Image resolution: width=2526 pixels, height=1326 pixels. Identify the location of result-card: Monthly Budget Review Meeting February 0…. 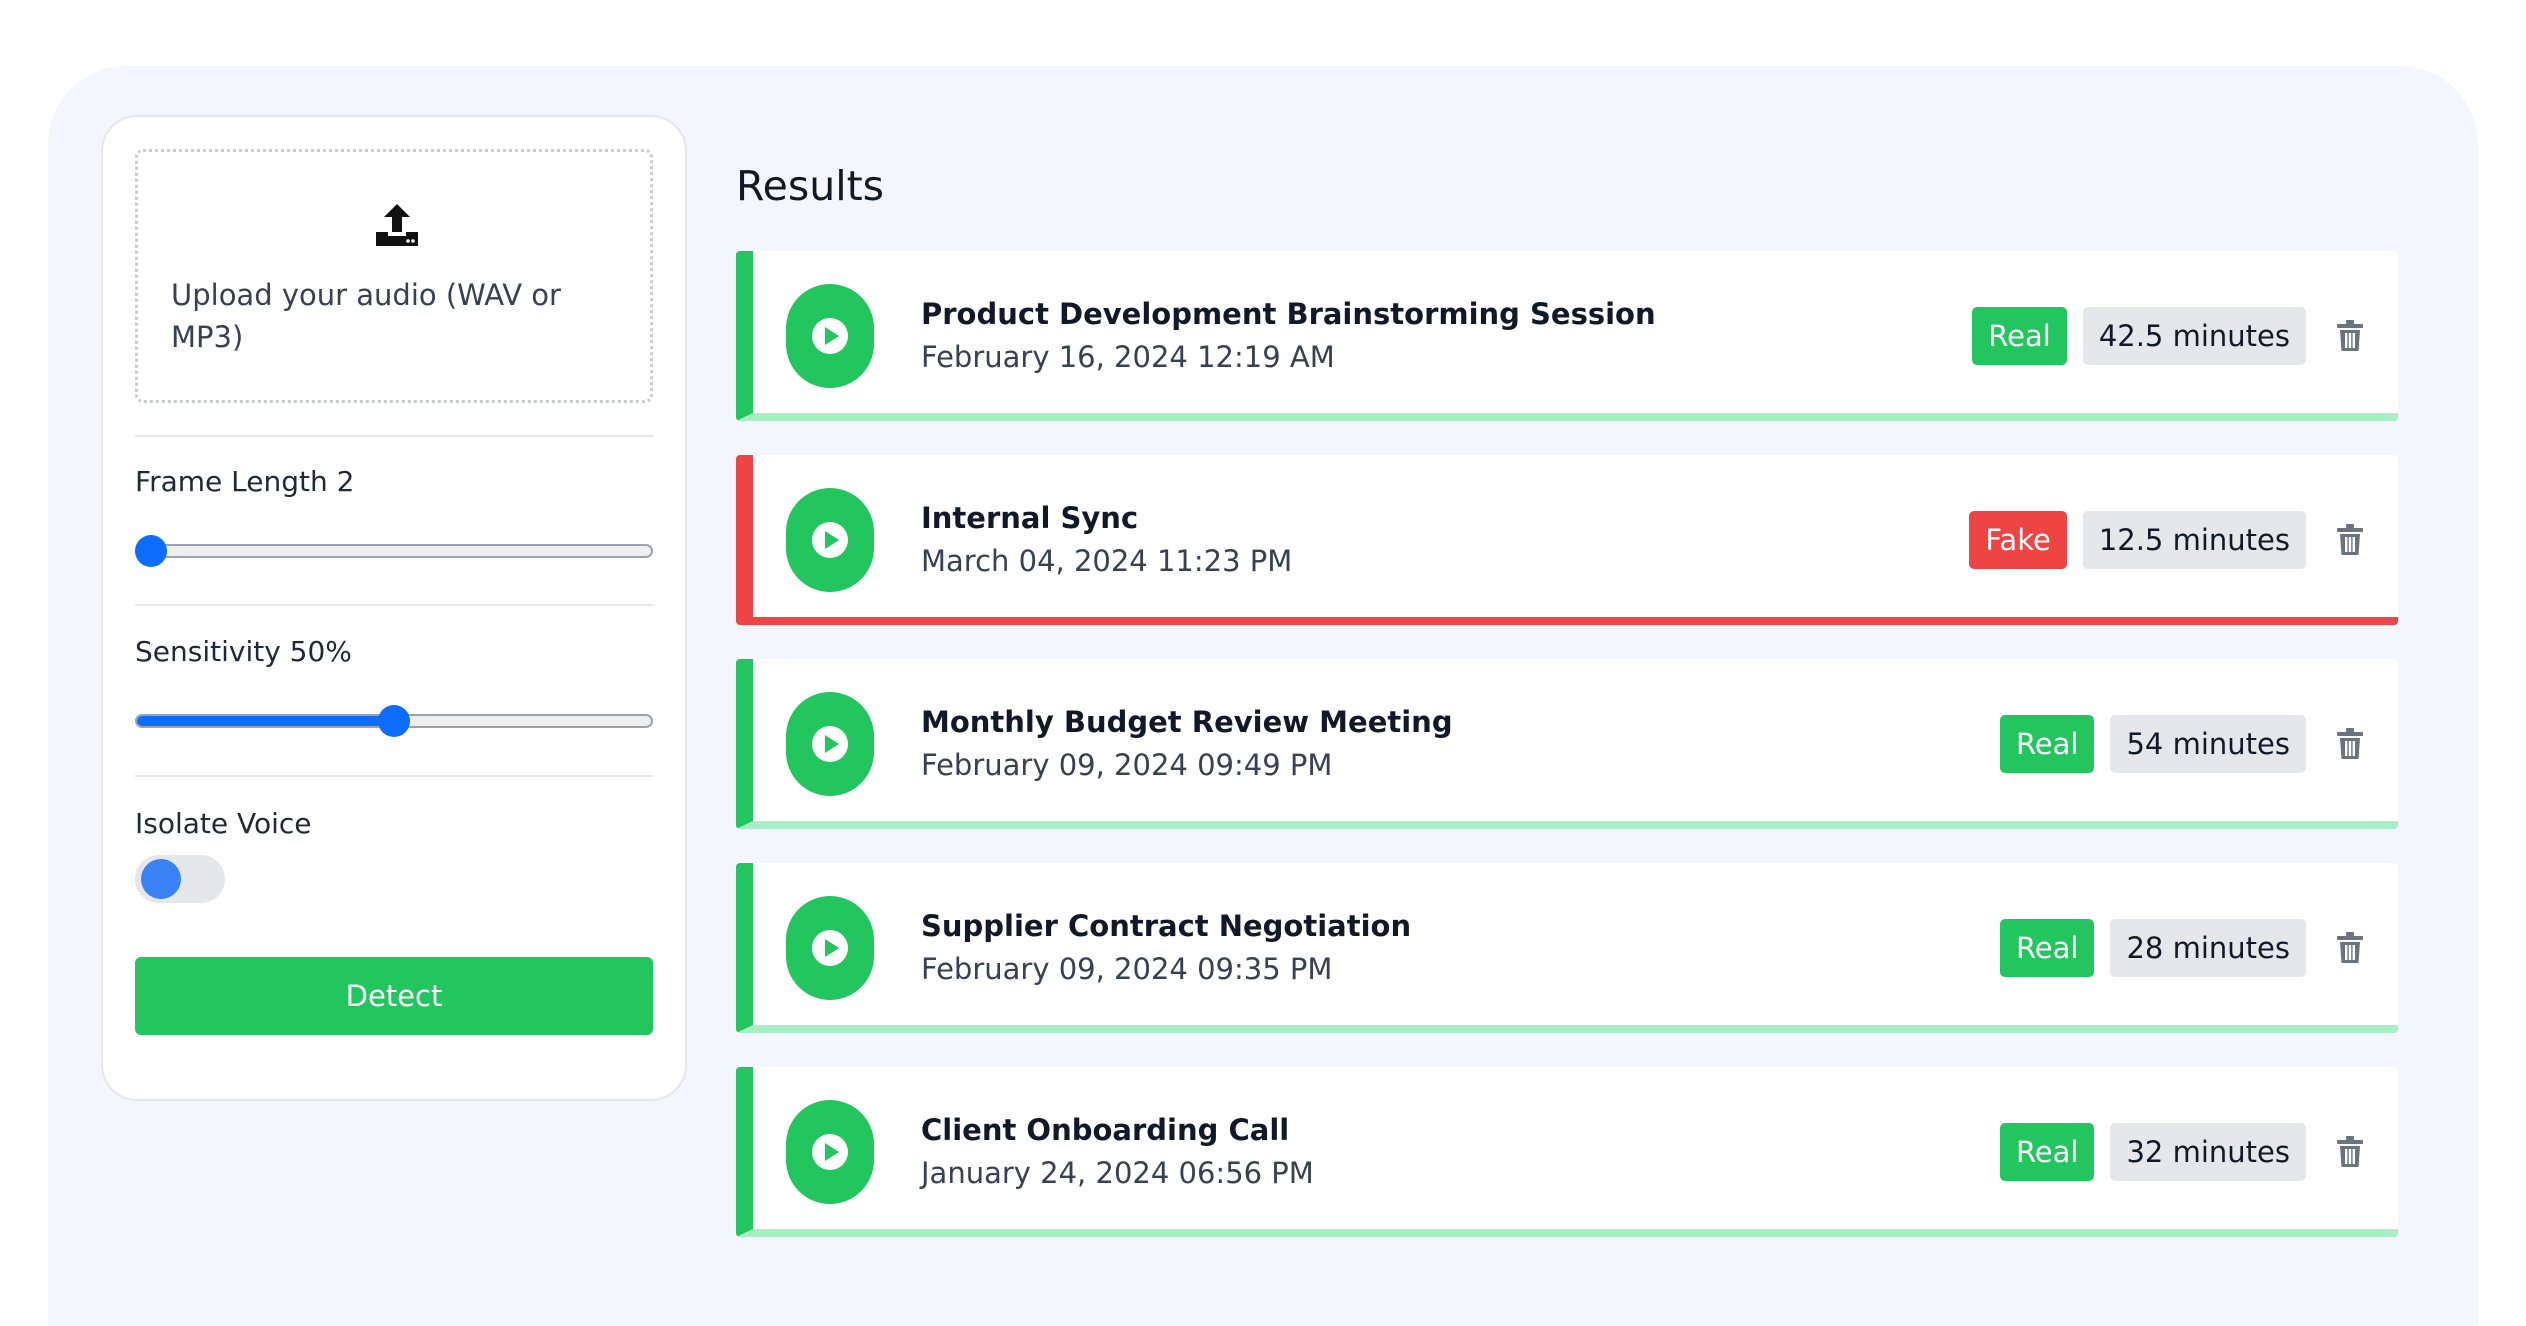
(1567, 744).